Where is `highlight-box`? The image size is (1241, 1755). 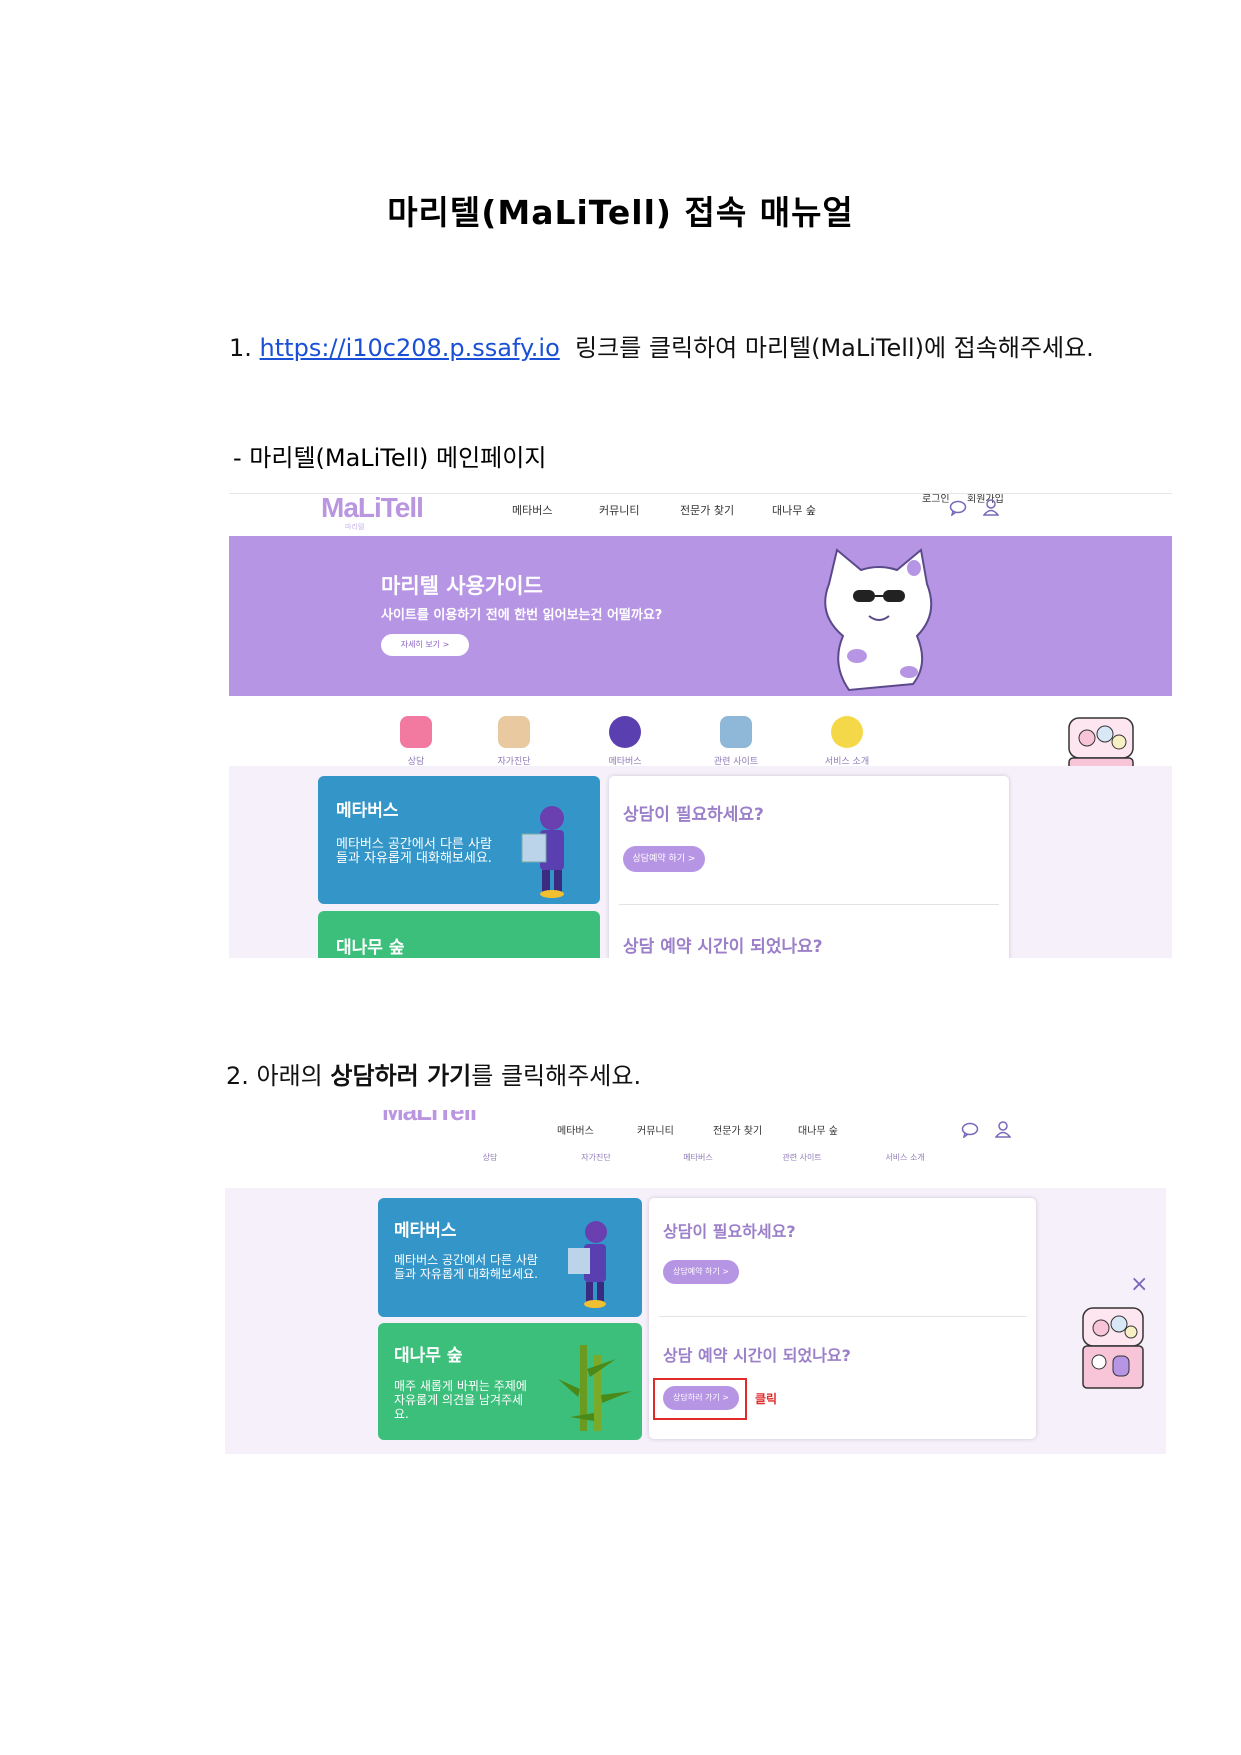
highlight-box is located at coordinates (700, 1399).